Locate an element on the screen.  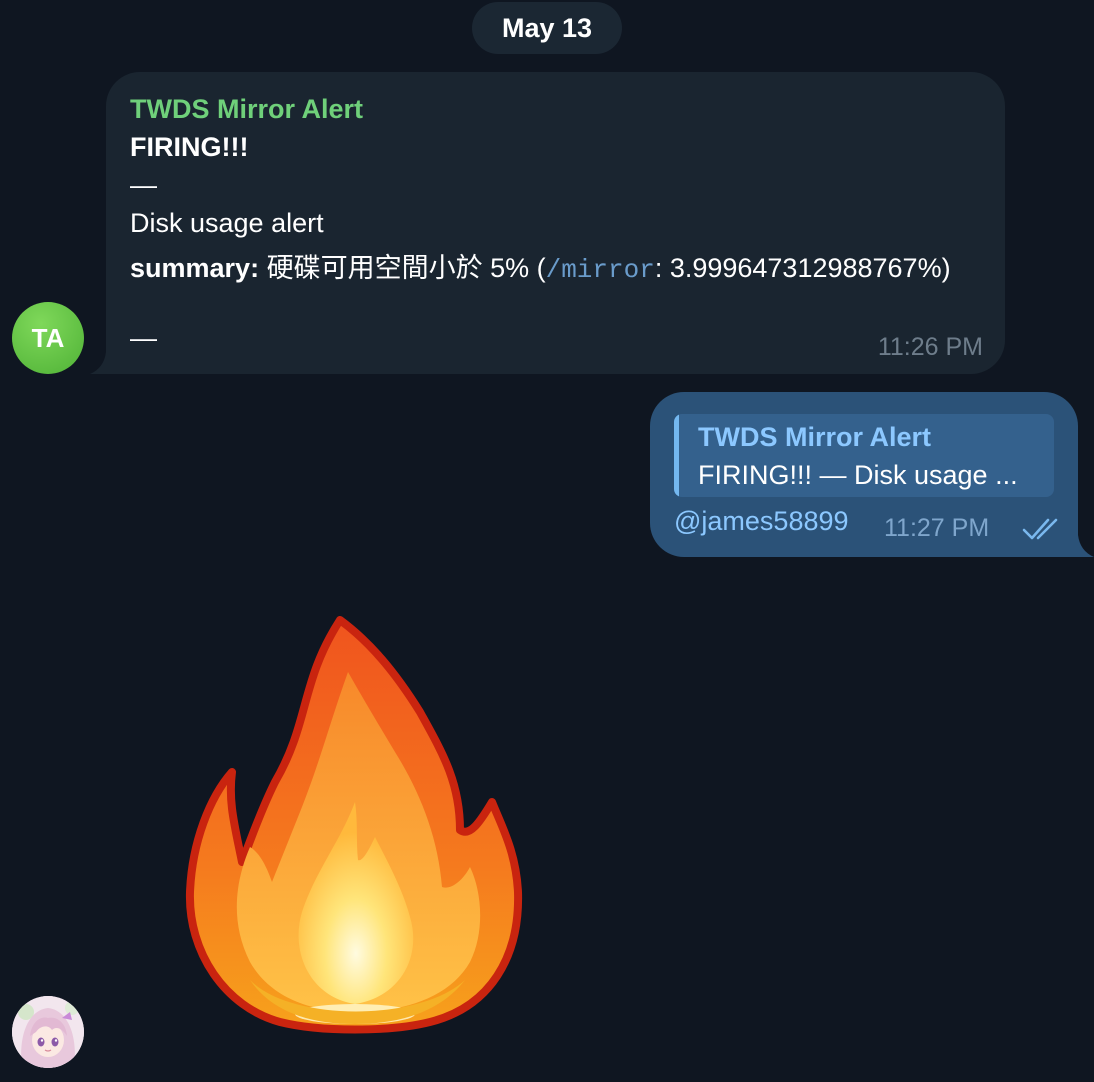
summary-text: 硬碟可用空間小於 5% ( is located at coordinates (402, 268).